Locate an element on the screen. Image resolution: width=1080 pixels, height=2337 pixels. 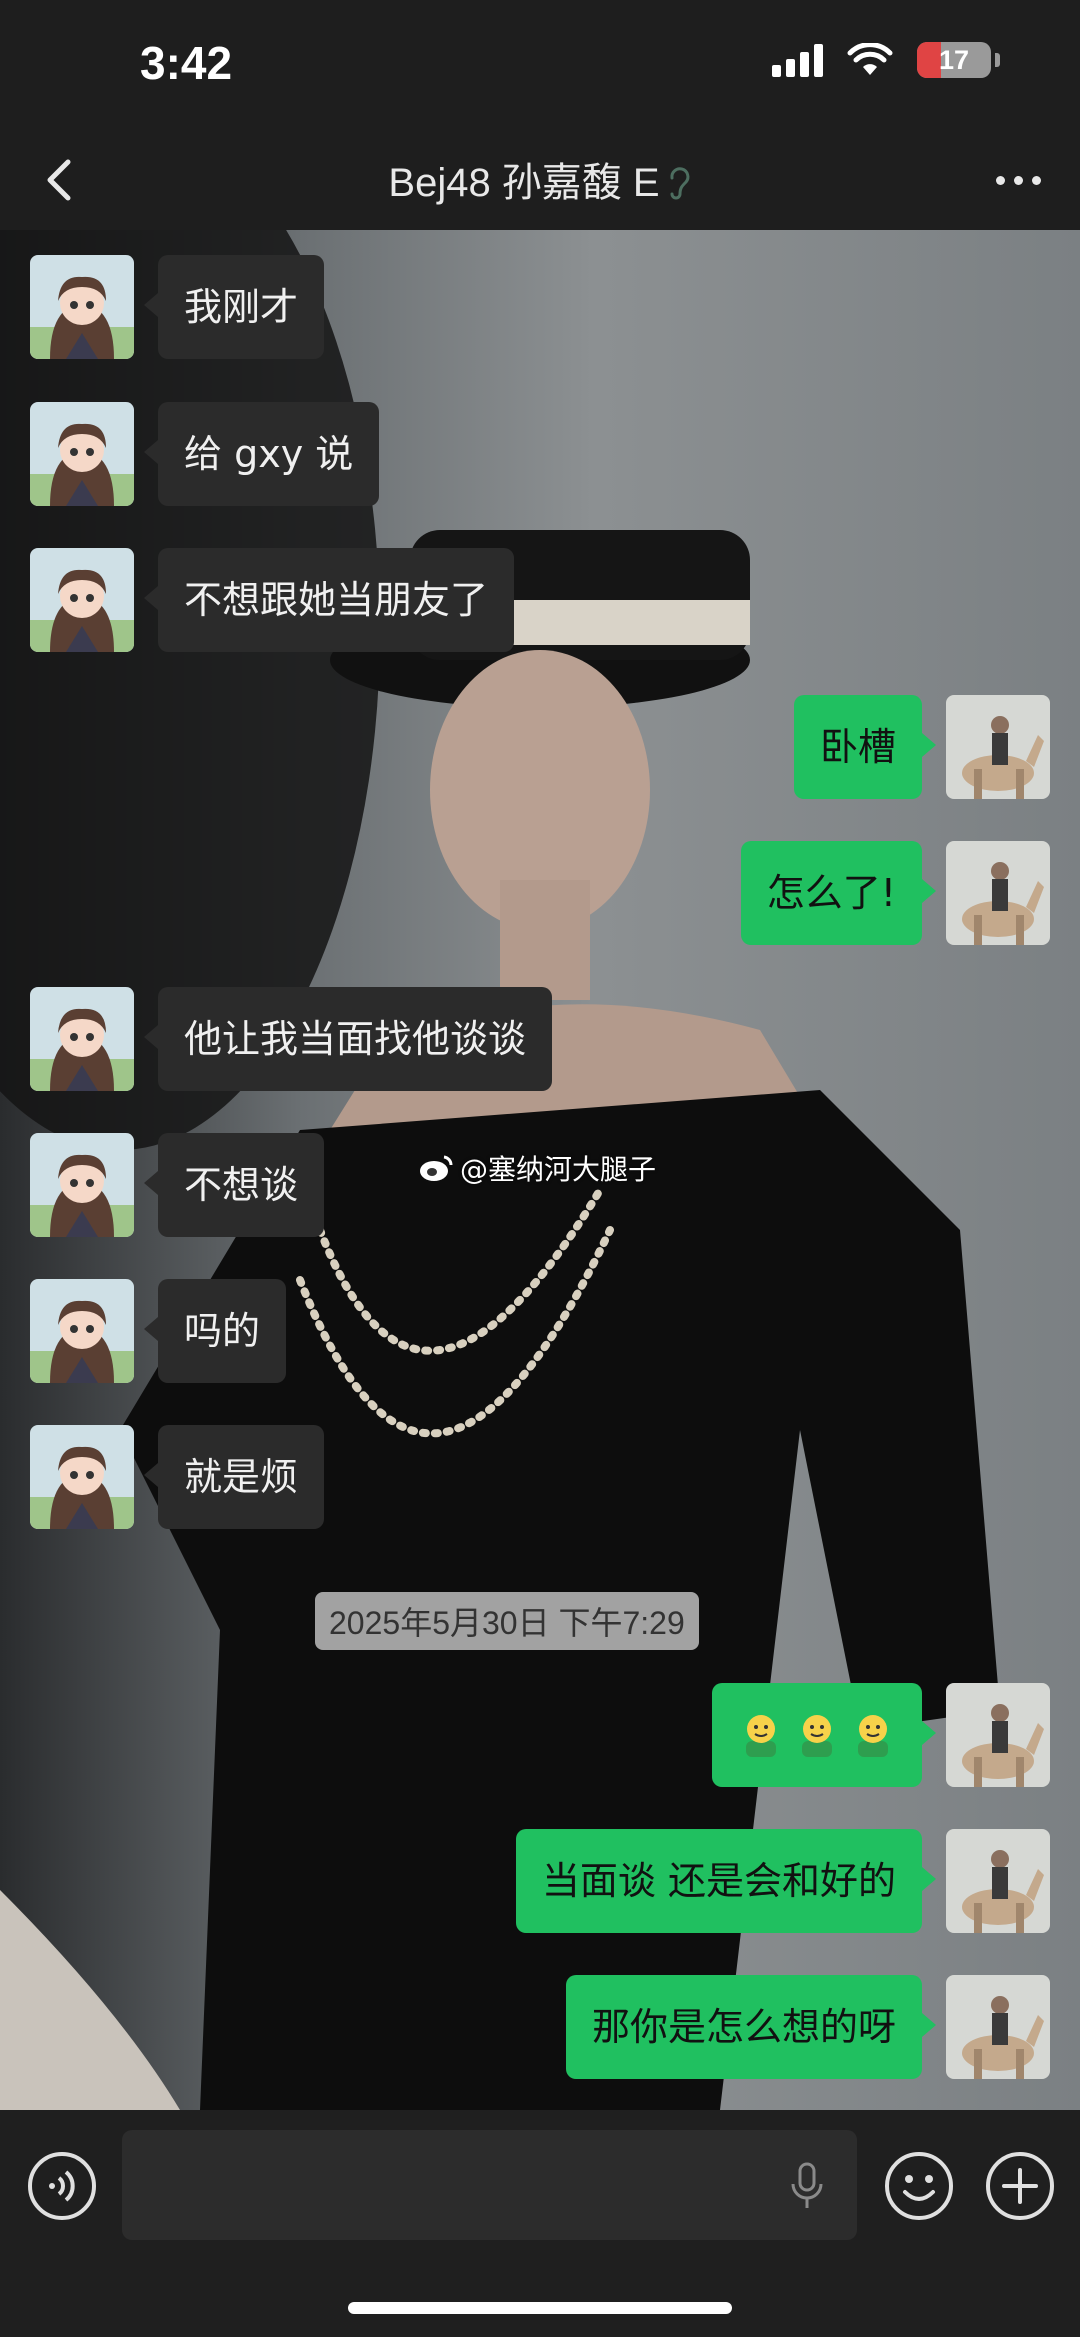
message-text: 不想谈 is located at coordinates (241, 1185).